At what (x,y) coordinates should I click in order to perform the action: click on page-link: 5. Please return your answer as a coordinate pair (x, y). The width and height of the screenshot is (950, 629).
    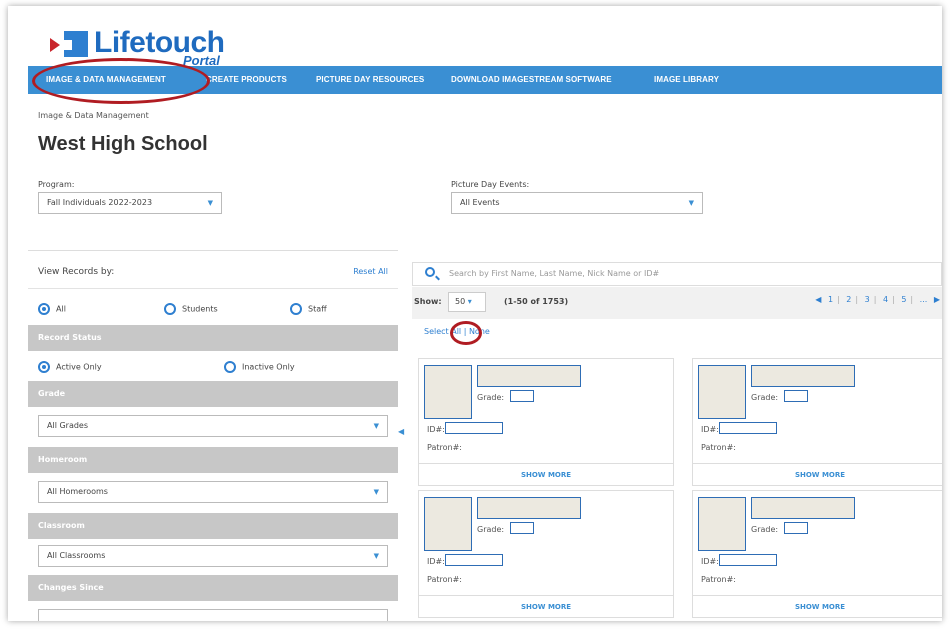
    Looking at the image, I should click on (903, 299).